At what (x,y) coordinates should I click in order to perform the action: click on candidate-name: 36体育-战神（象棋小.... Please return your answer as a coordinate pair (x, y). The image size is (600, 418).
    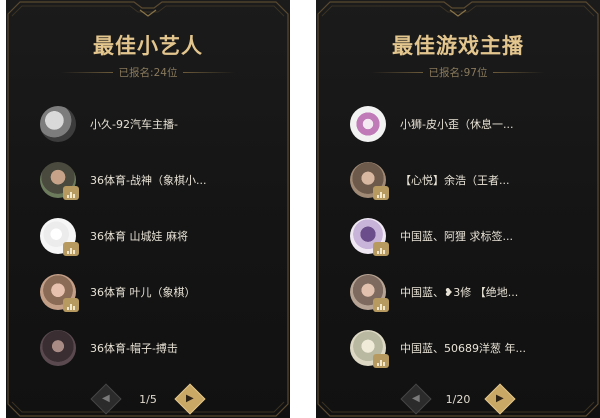
    Looking at the image, I should click on (148, 180).